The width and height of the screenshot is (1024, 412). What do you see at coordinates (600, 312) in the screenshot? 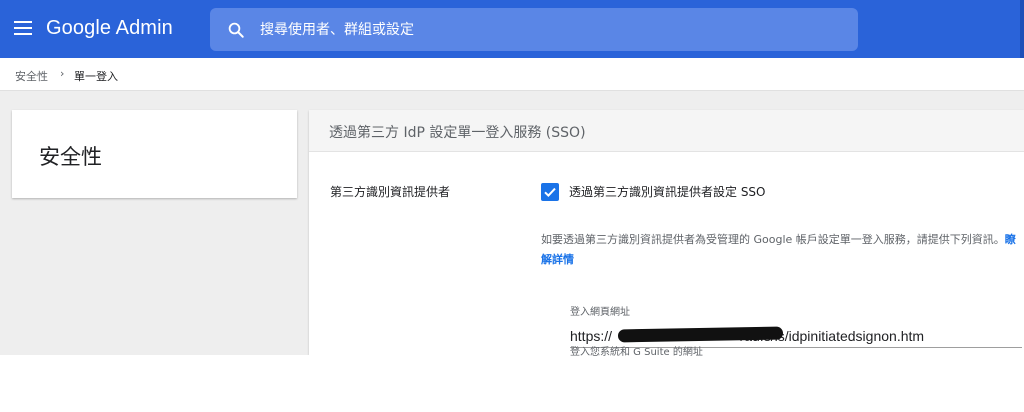
I see `sign-in-url-label: 登入網頁網址` at bounding box center [600, 312].